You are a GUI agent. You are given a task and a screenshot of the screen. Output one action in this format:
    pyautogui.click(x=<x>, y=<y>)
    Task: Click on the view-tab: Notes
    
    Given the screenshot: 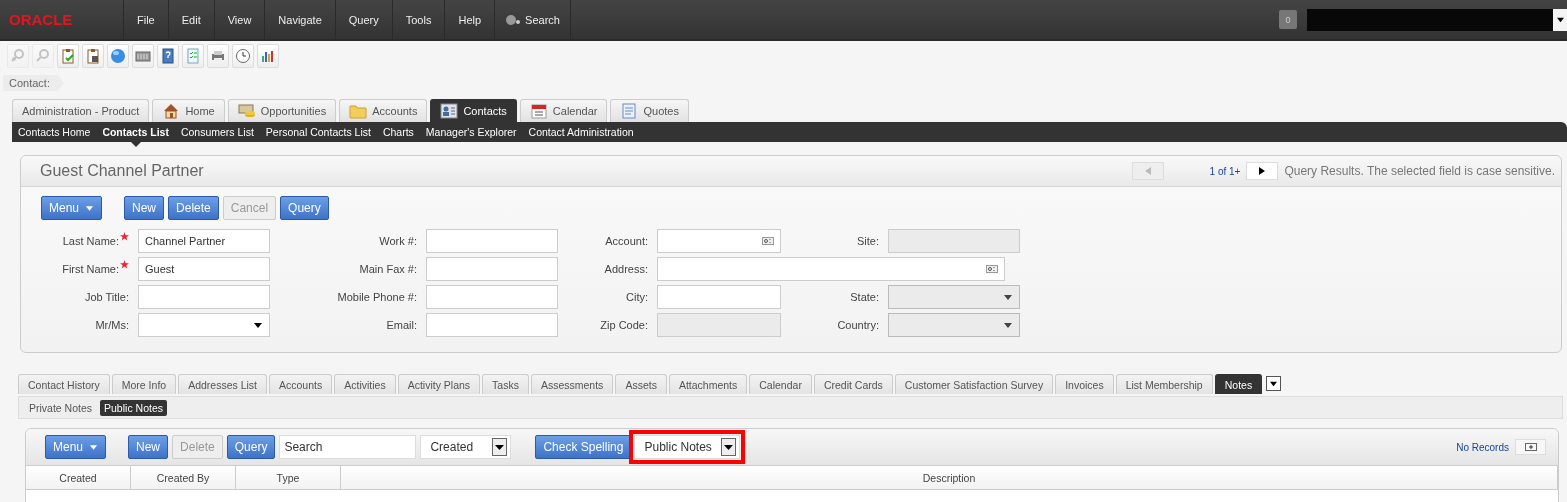 What is the action you would take?
    pyautogui.click(x=1238, y=384)
    